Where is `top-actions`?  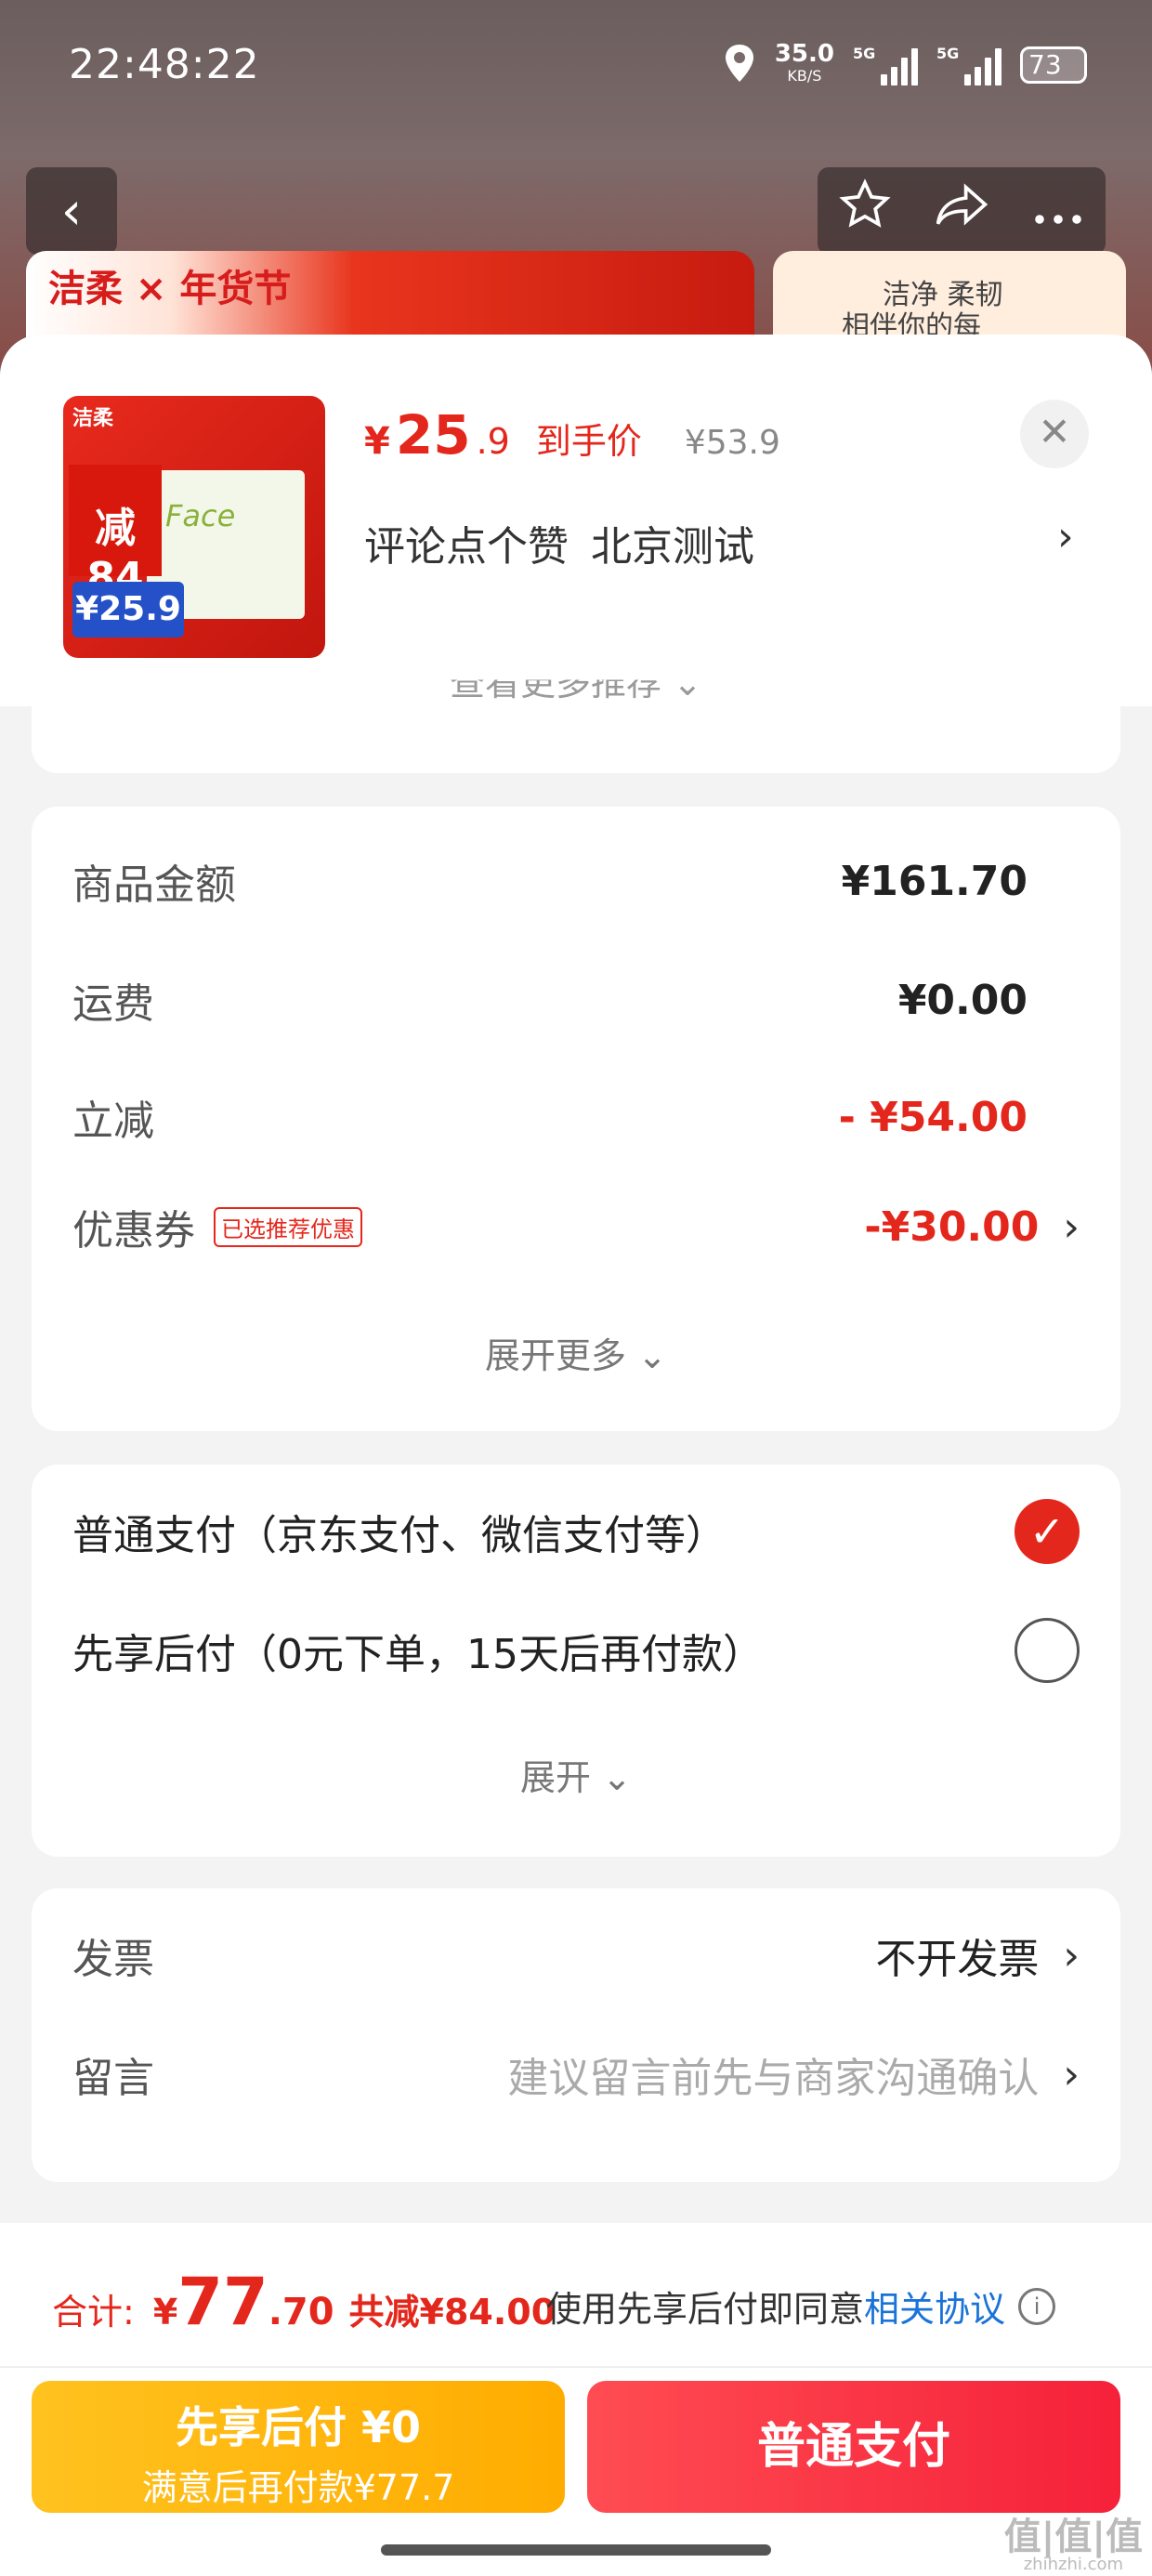
top-actions is located at coordinates (962, 211).